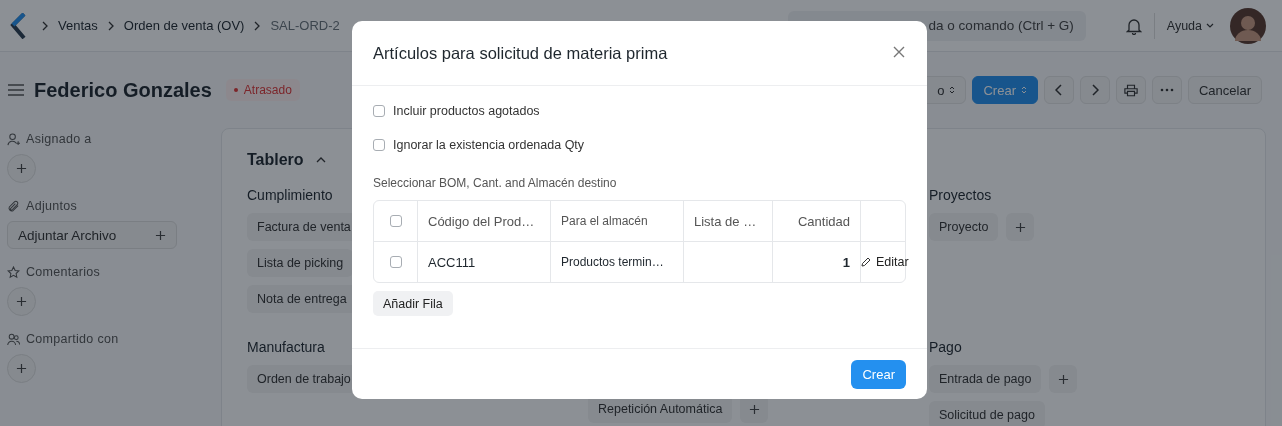 The image size is (1282, 426). What do you see at coordinates (18, 25) in the screenshot?
I see `app-logo` at bounding box center [18, 25].